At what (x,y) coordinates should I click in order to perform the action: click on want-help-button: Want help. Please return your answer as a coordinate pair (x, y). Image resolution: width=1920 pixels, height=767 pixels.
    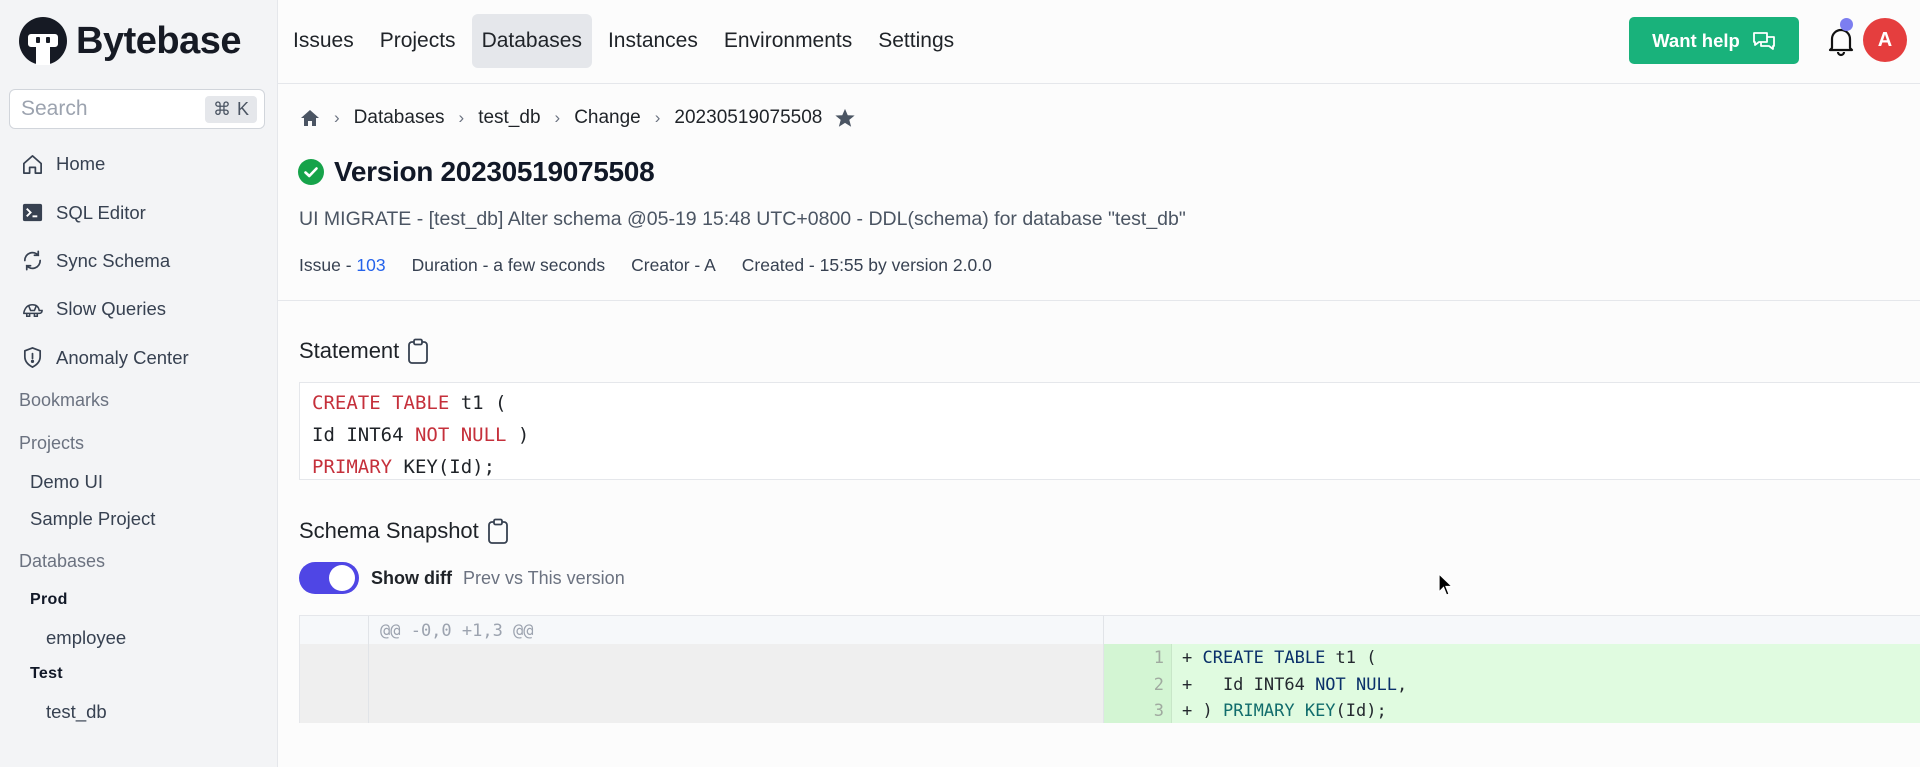
    Looking at the image, I should click on (1714, 40).